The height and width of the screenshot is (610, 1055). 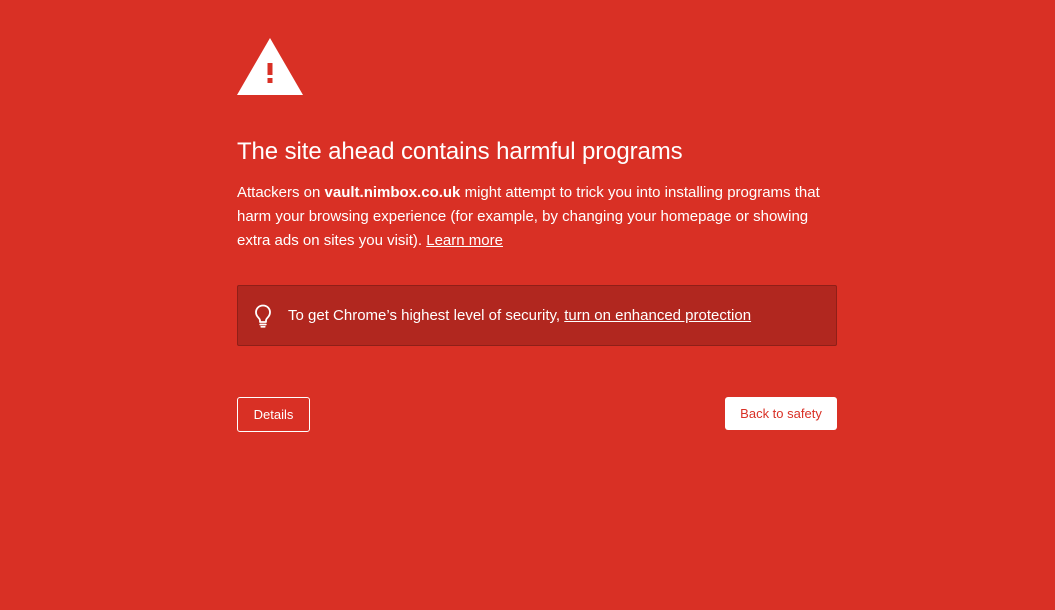 I want to click on lightbulb-icon, so click(x=263, y=316).